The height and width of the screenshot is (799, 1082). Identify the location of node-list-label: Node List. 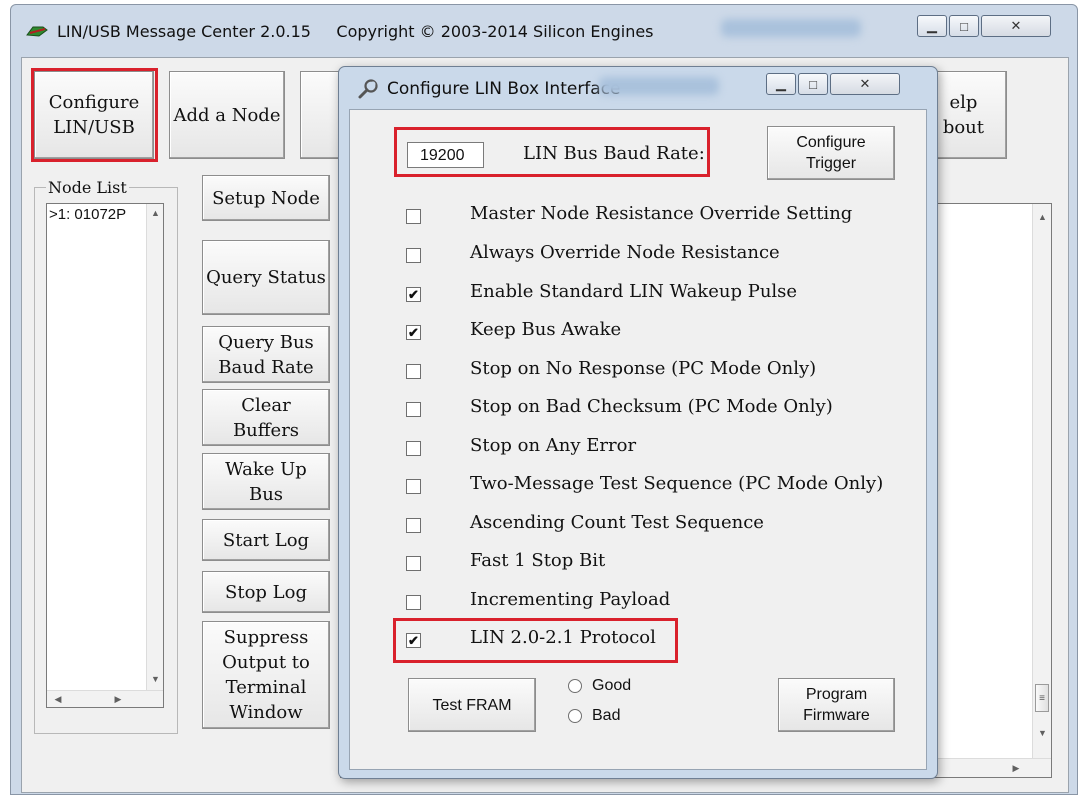
(87, 187).